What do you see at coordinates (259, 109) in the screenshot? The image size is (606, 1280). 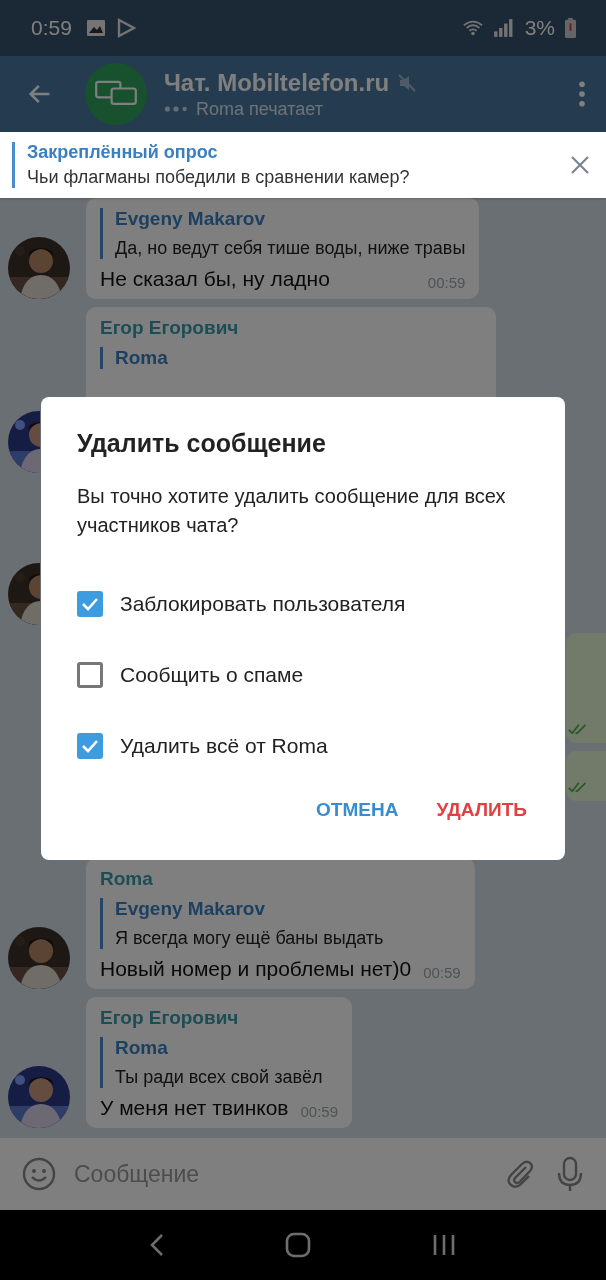 I see `typing-status: Roma печатает` at bounding box center [259, 109].